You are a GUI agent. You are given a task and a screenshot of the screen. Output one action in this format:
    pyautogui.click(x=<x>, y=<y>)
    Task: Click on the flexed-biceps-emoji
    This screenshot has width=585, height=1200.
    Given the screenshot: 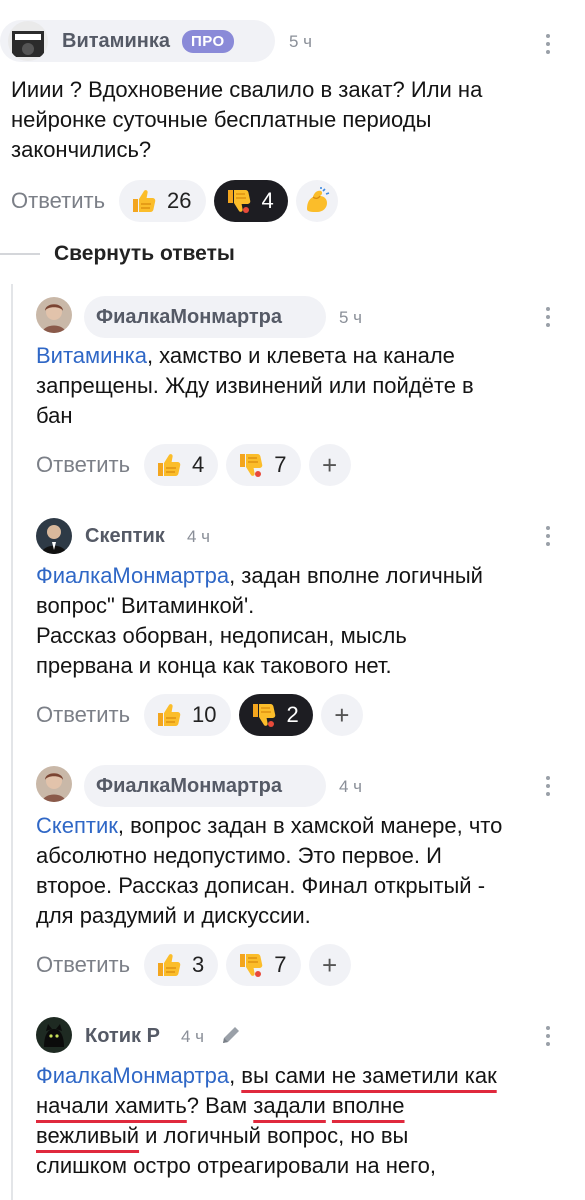 What is the action you would take?
    pyautogui.click(x=317, y=201)
    